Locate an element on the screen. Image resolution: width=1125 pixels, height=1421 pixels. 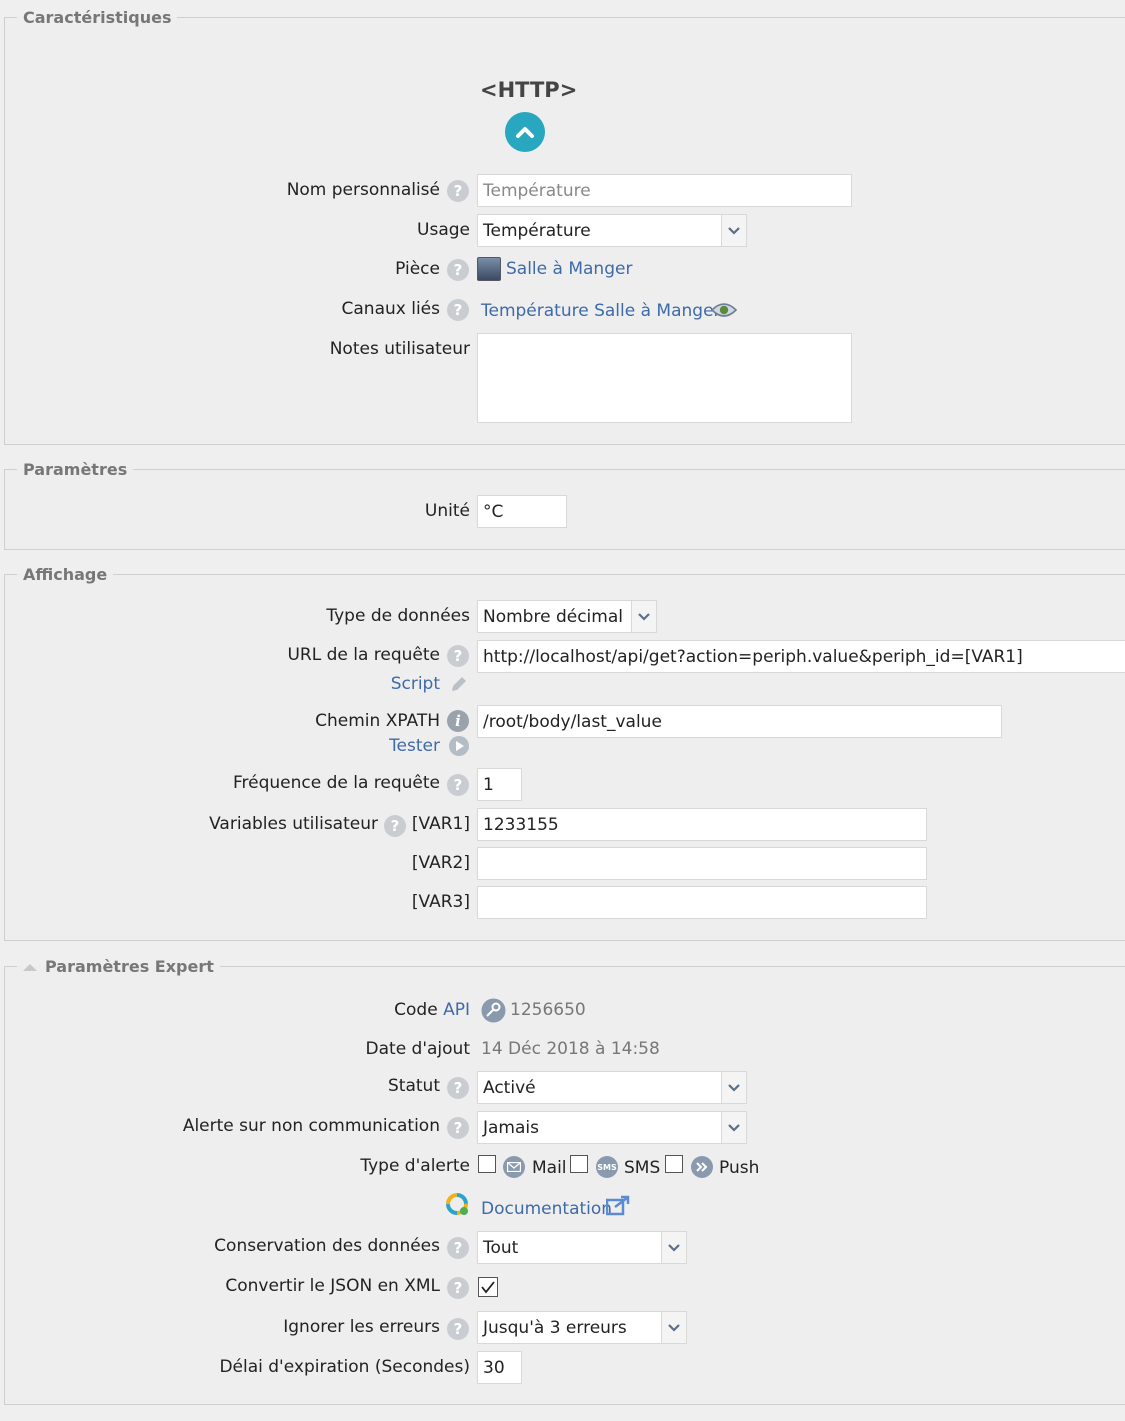
ignorer-label: Ignorer les erreurs is located at coordinates (361, 1327).